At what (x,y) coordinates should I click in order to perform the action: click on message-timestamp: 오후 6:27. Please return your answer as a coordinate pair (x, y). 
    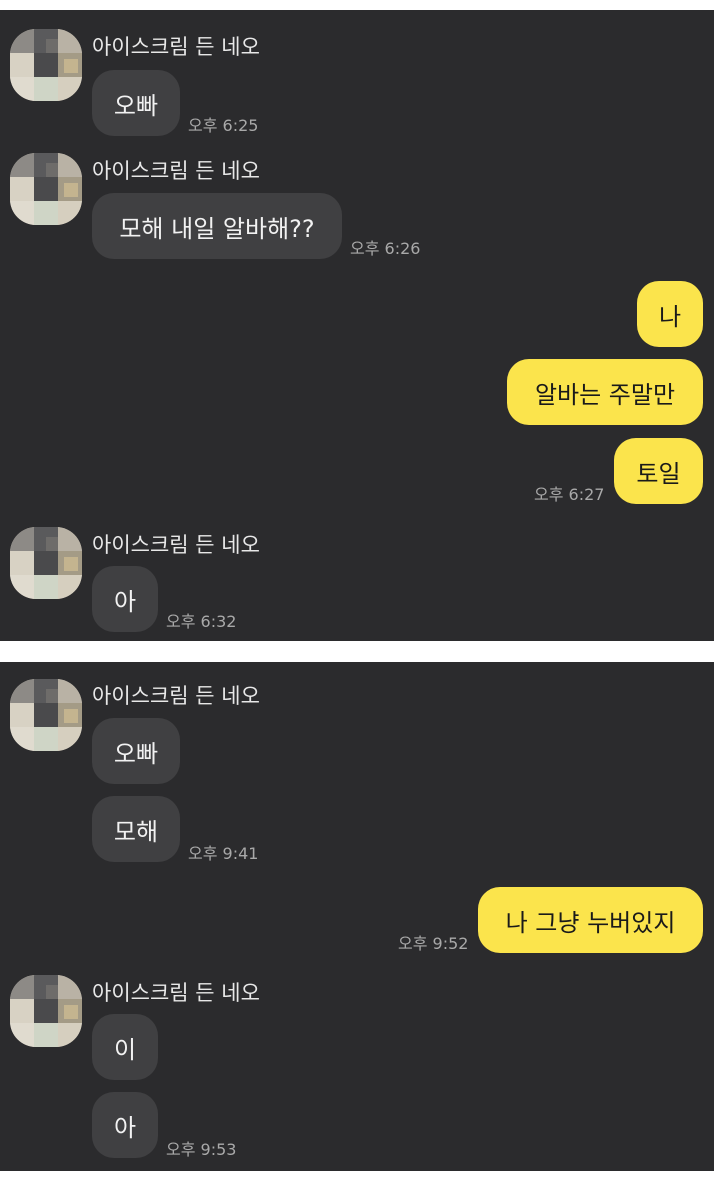
    Looking at the image, I should click on (569, 494).